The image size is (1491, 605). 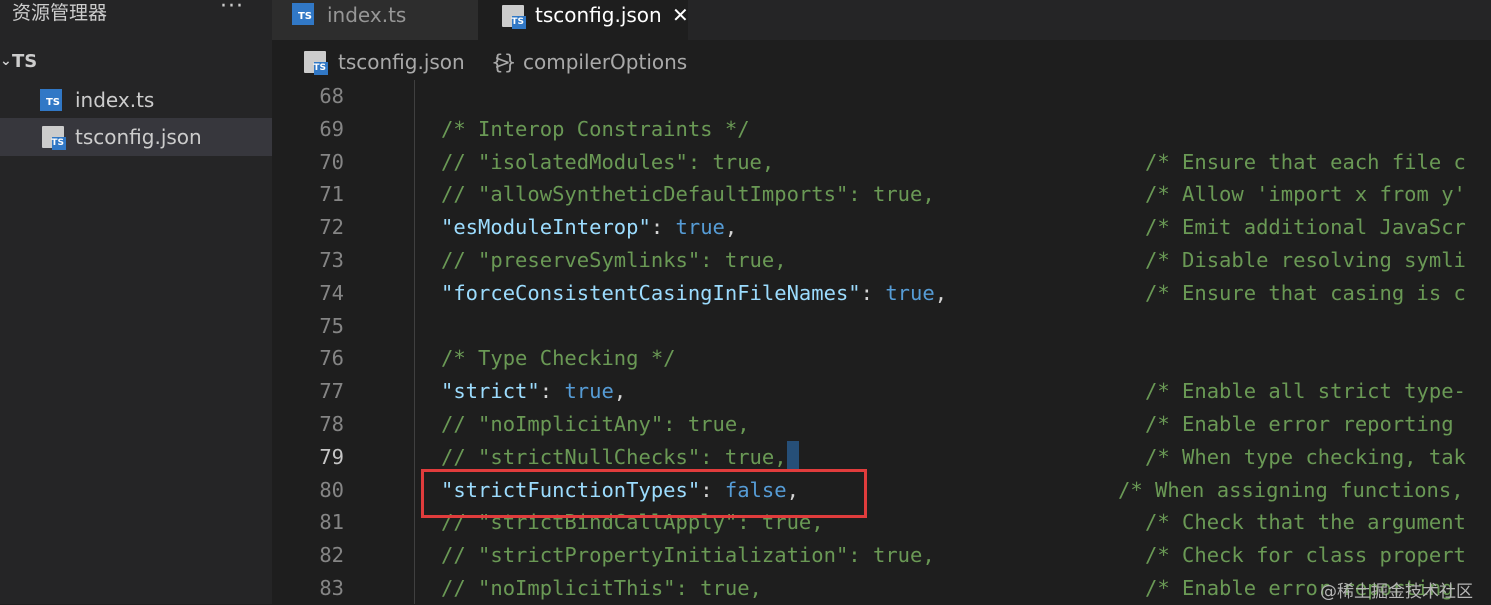 What do you see at coordinates (331, 96) in the screenshot?
I see `line-number: 68` at bounding box center [331, 96].